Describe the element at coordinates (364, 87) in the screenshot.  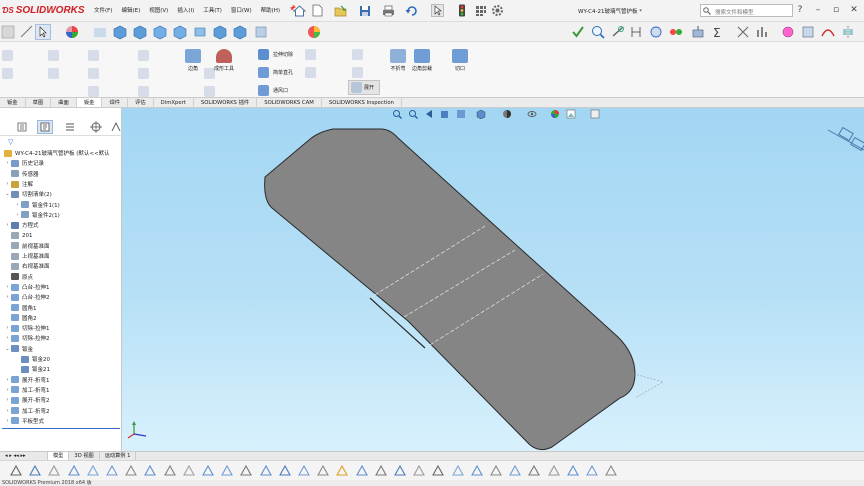
I see `unfold-button: 展开` at that location.